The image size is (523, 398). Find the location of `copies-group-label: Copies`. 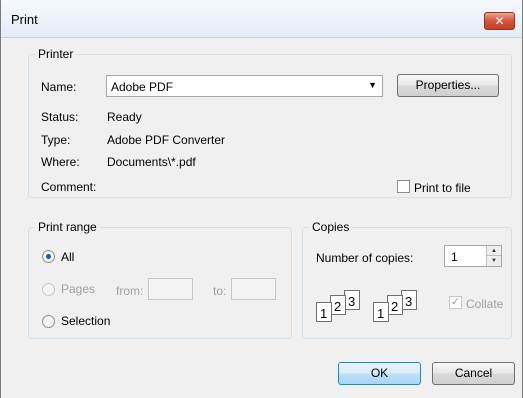

copies-group-label: Copies is located at coordinates (331, 227).